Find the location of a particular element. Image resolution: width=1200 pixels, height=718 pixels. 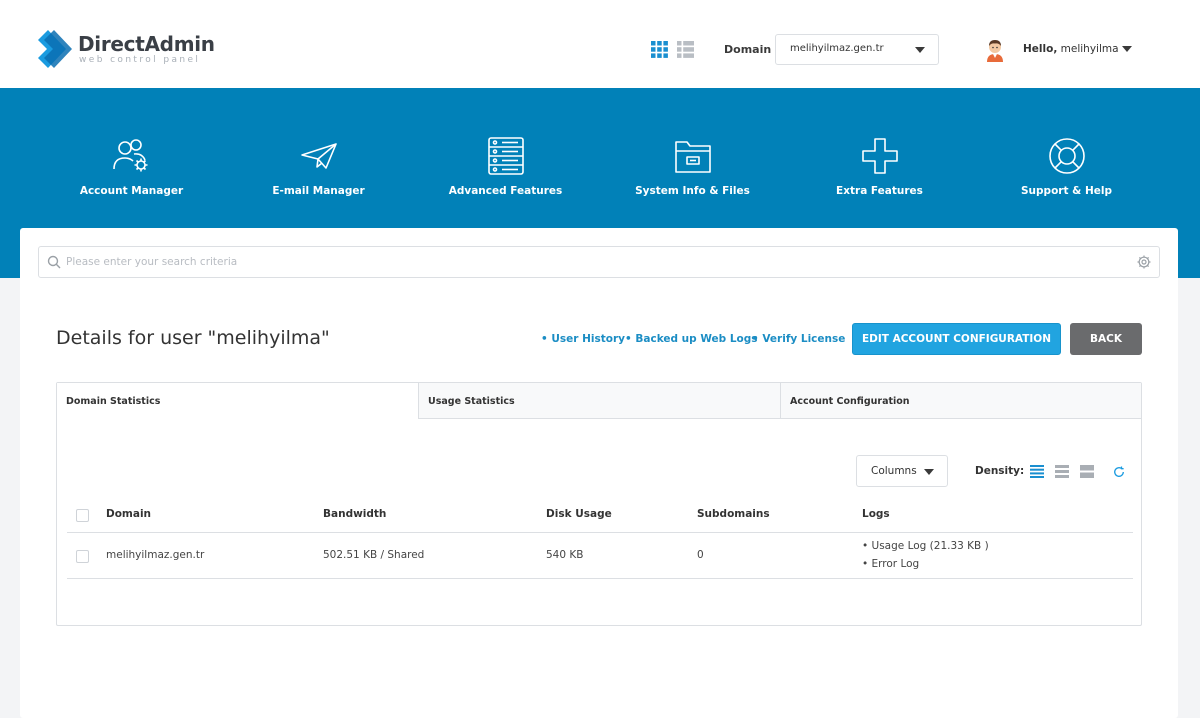

nav-system-info-files: System Info & Files is located at coordinates (692, 171).